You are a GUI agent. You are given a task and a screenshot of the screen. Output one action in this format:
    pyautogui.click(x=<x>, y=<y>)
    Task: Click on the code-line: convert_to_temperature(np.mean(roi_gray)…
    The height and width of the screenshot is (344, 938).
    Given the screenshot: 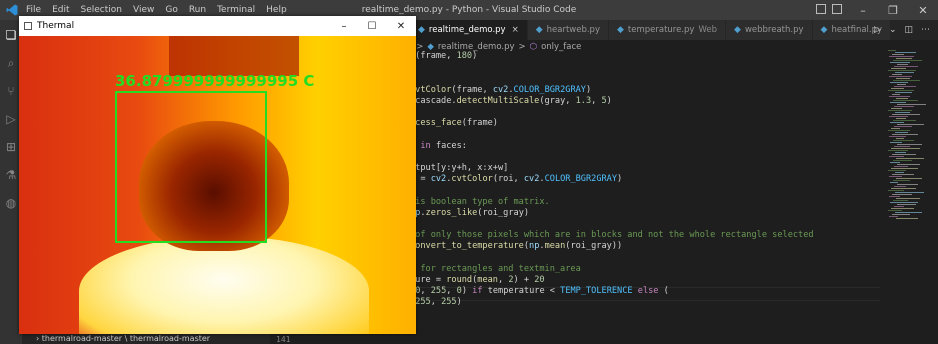 What is the action you would take?
    pyautogui.click(x=516, y=246)
    